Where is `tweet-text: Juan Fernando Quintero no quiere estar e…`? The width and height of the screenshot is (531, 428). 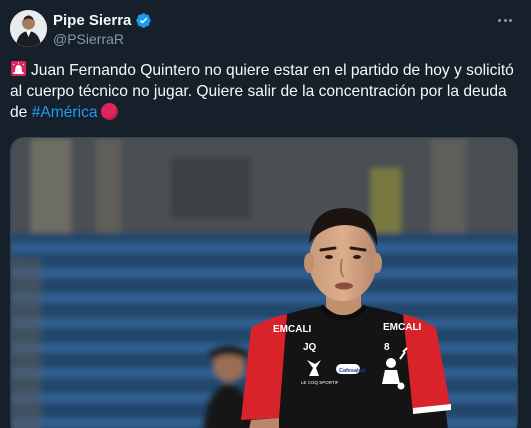 tweet-text: Juan Fernando Quintero no quiere estar e… is located at coordinates (265, 91).